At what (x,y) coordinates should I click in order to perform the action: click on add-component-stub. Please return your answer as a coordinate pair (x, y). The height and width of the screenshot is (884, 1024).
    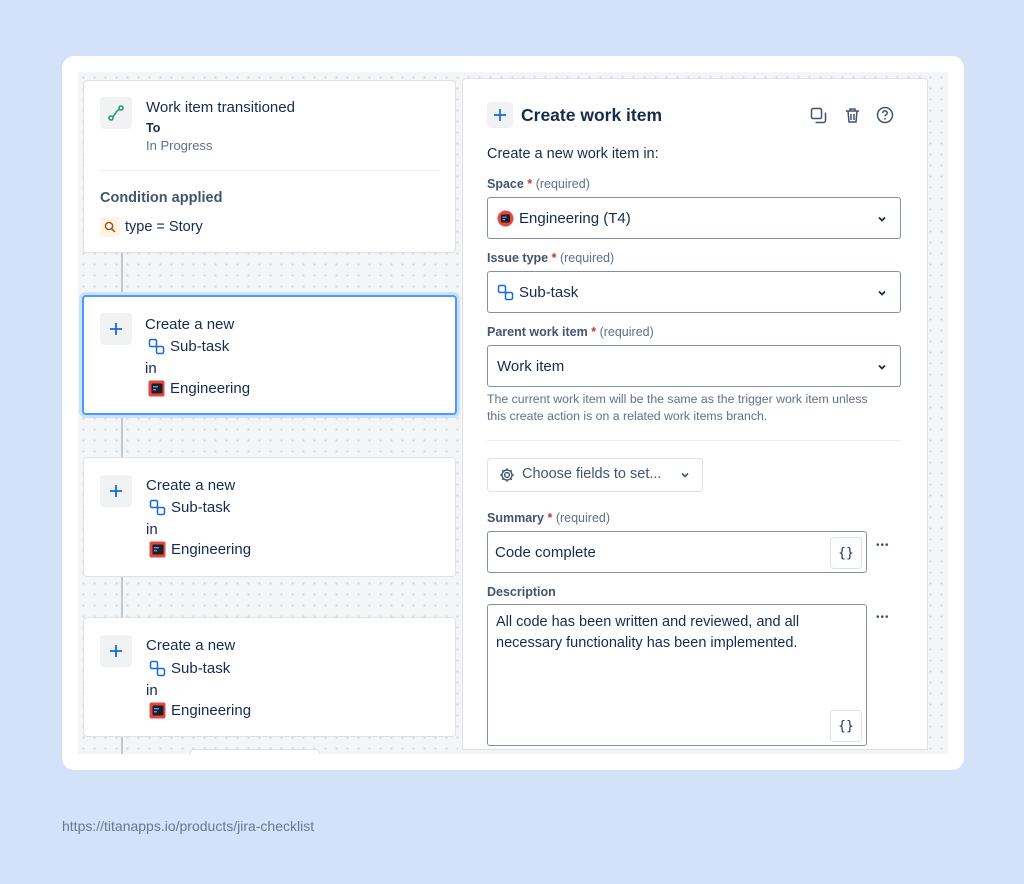
    Looking at the image, I should click on (255, 751).